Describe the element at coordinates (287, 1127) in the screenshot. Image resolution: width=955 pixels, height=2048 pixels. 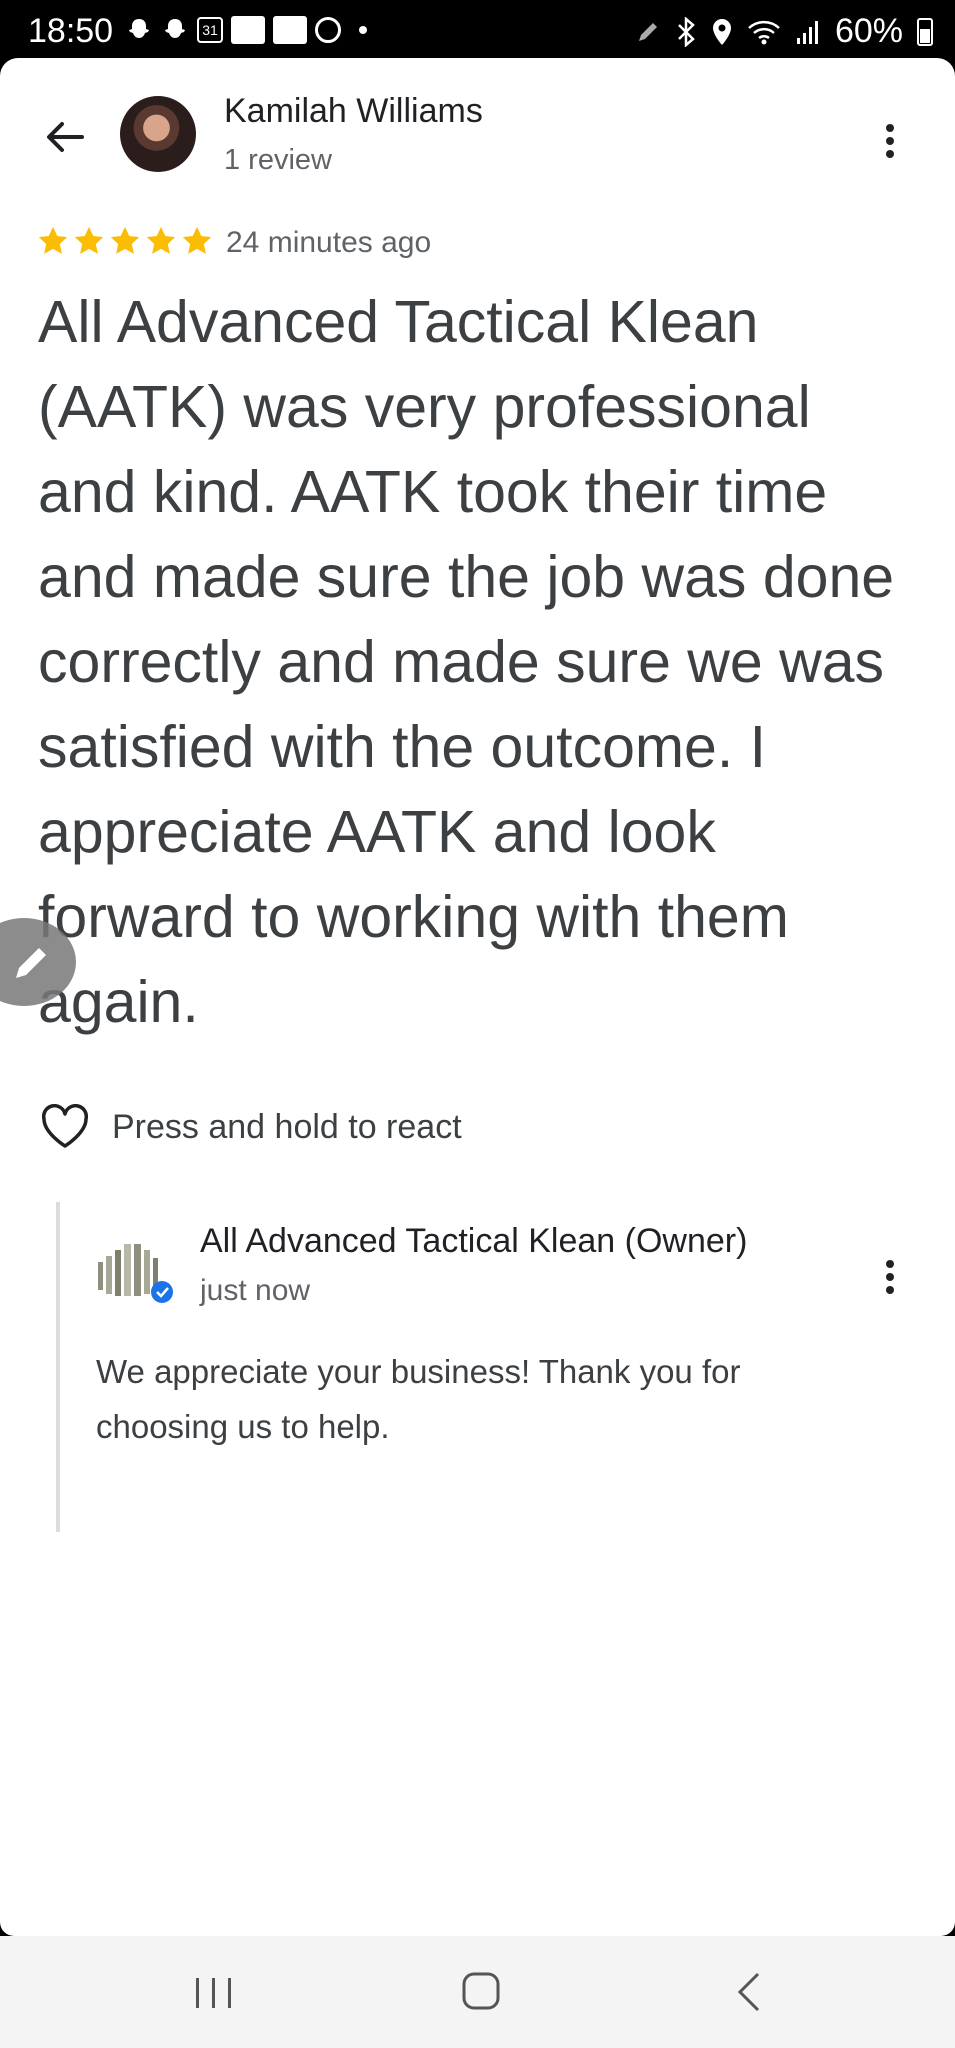
I see `react-label: Press and hold to react` at that location.